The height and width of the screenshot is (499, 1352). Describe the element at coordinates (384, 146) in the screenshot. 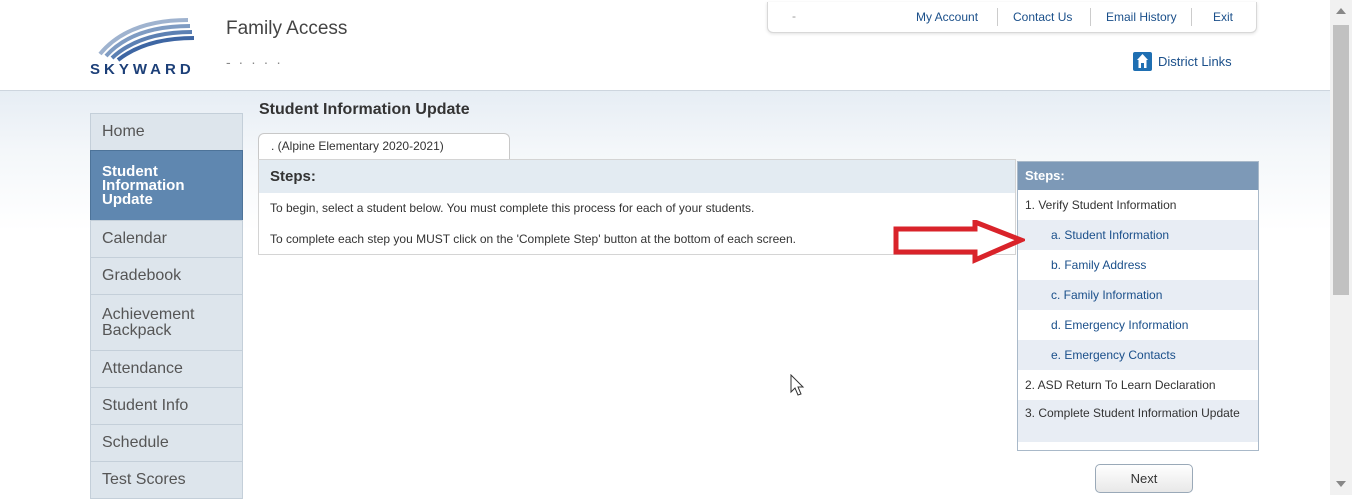

I see `student-tab: . (Alpine Elementary 2020-2021)` at that location.